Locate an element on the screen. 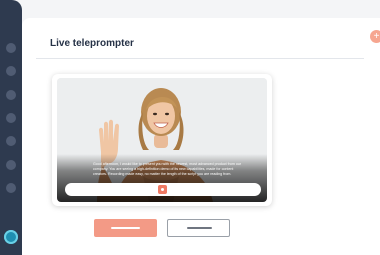  add-button: + is located at coordinates (375, 36).